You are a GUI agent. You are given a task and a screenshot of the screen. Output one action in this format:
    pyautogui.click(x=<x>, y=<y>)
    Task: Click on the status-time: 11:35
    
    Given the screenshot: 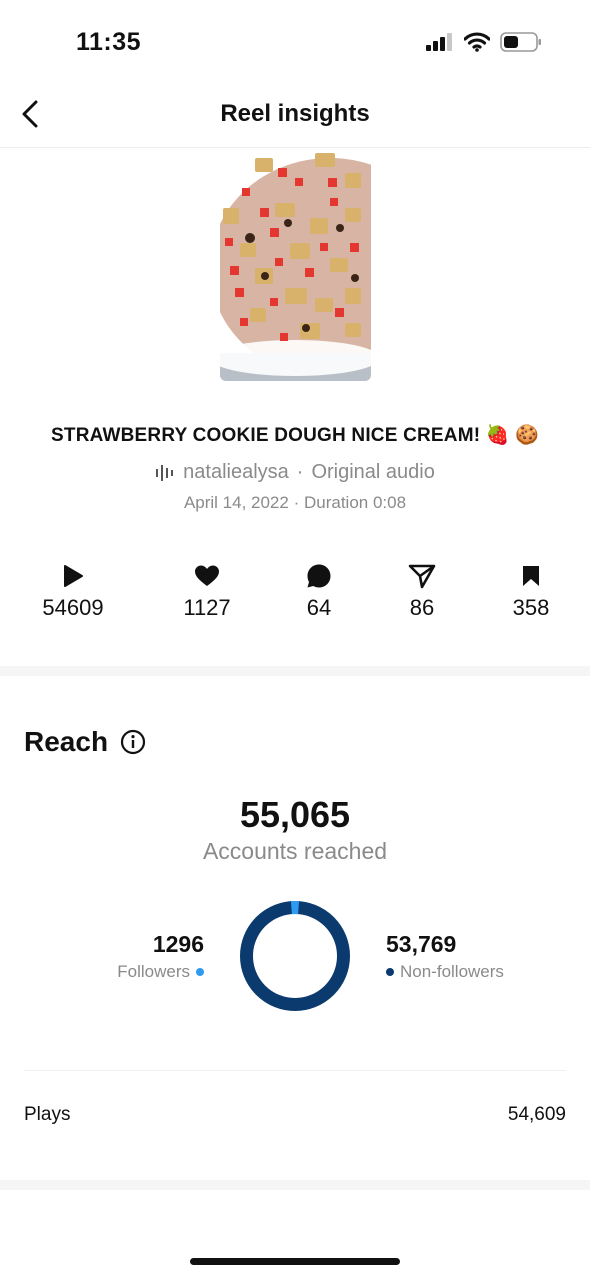 What is the action you would take?
    pyautogui.click(x=109, y=42)
    